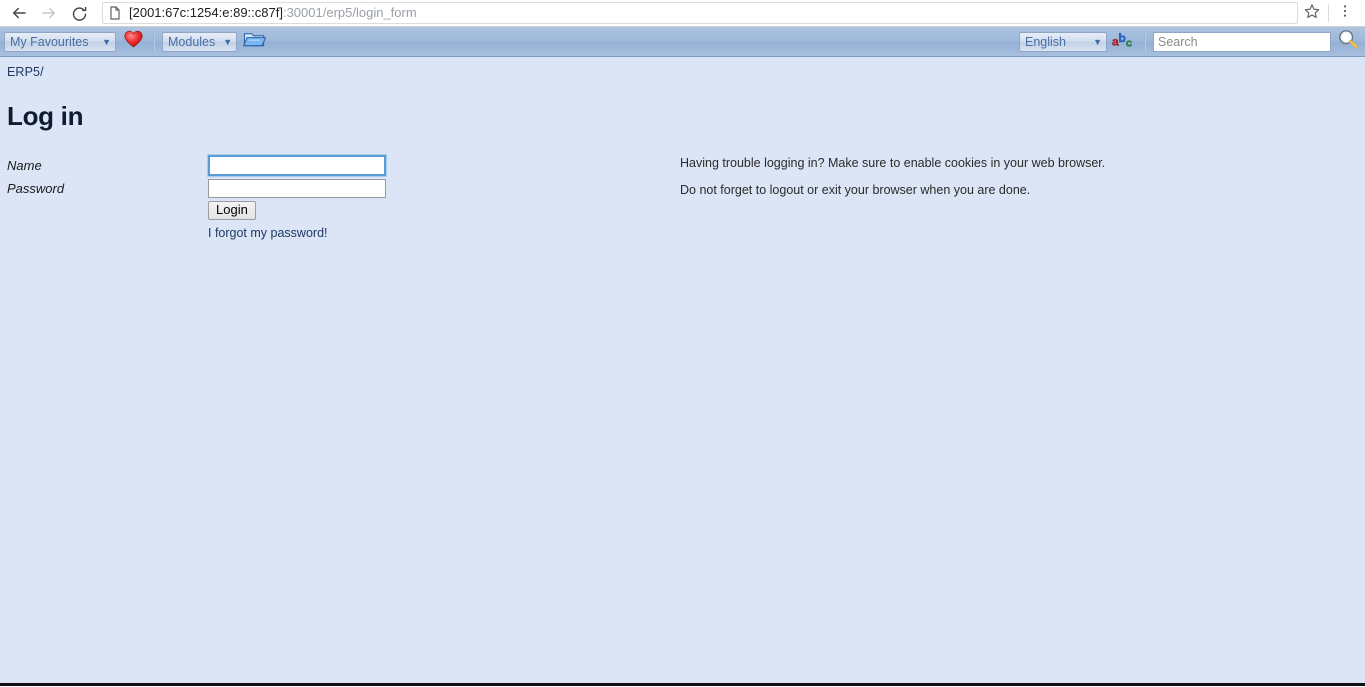  What do you see at coordinates (1129, 43) in the screenshot?
I see `svg-text: c` at bounding box center [1129, 43].